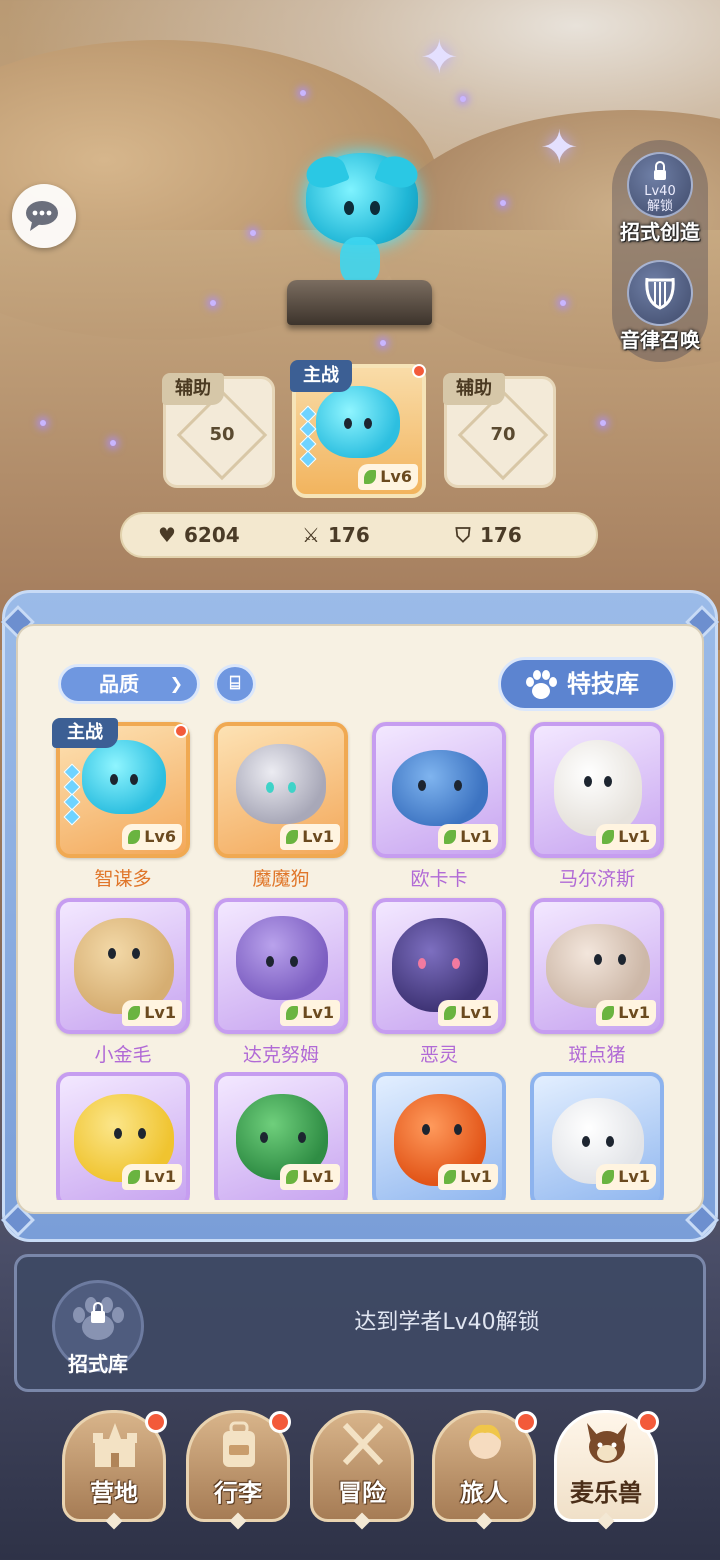 The image size is (720, 1560). Describe the element at coordinates (485, 1441) in the screenshot. I see `traveler-icon` at that location.